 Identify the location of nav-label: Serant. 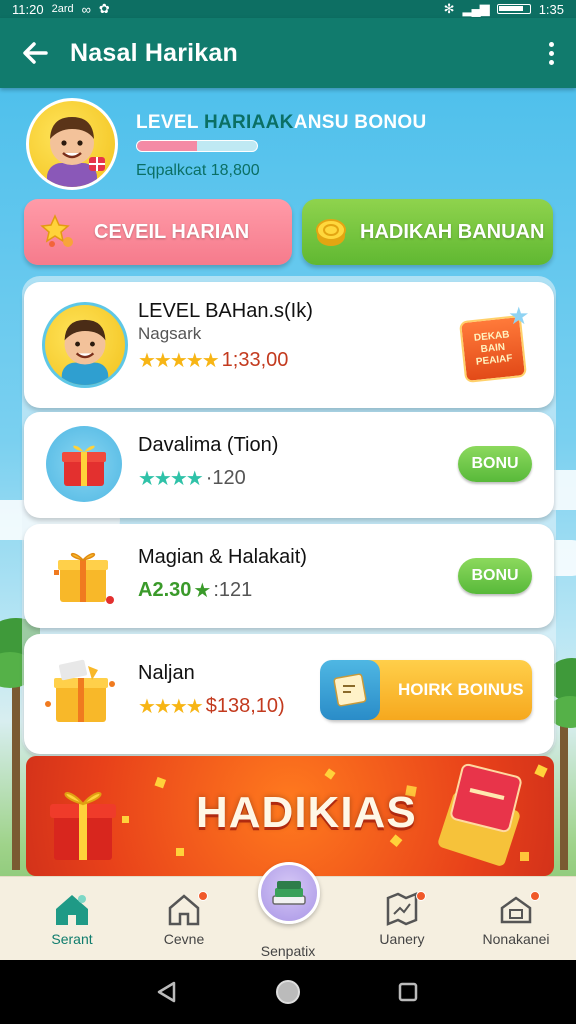
(72, 939).